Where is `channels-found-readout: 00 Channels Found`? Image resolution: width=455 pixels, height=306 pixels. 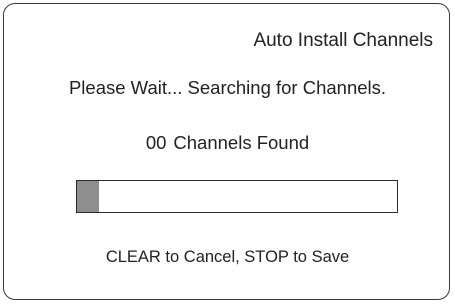 channels-found-readout: 00 Channels Found is located at coordinates (227, 143).